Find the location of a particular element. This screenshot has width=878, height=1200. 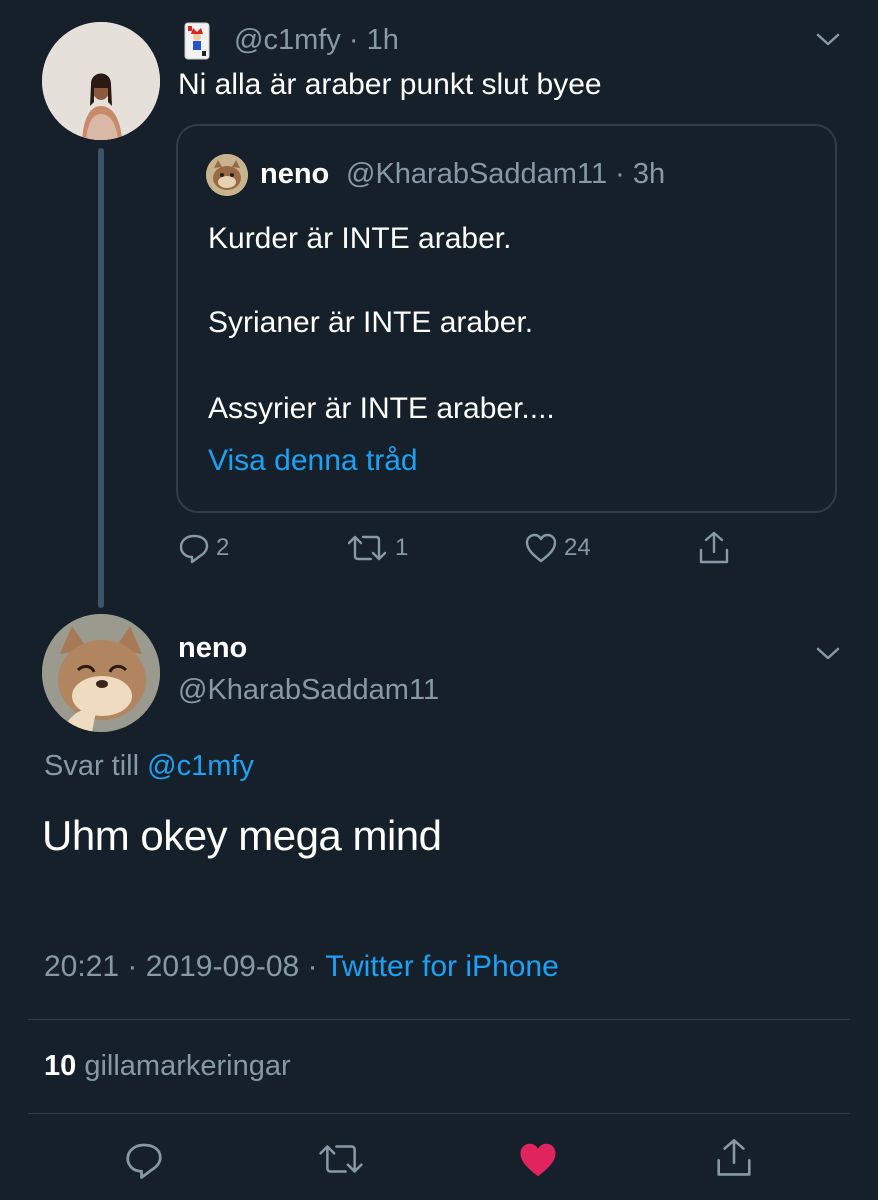

tweet-source: Twitter for iPhone is located at coordinates (441, 966).